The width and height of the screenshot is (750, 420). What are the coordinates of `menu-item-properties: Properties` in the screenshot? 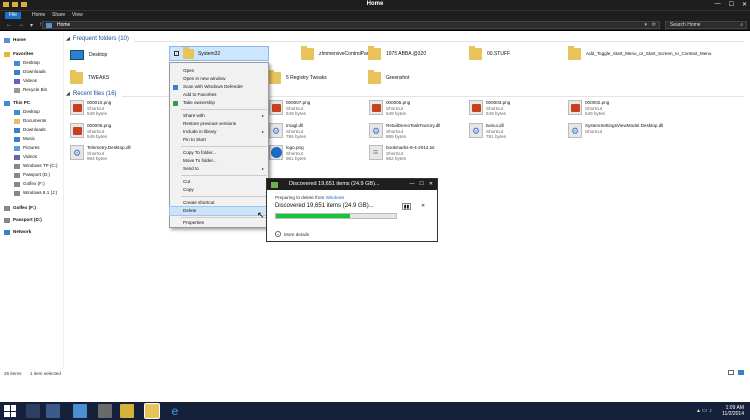 It's located at (219, 223).